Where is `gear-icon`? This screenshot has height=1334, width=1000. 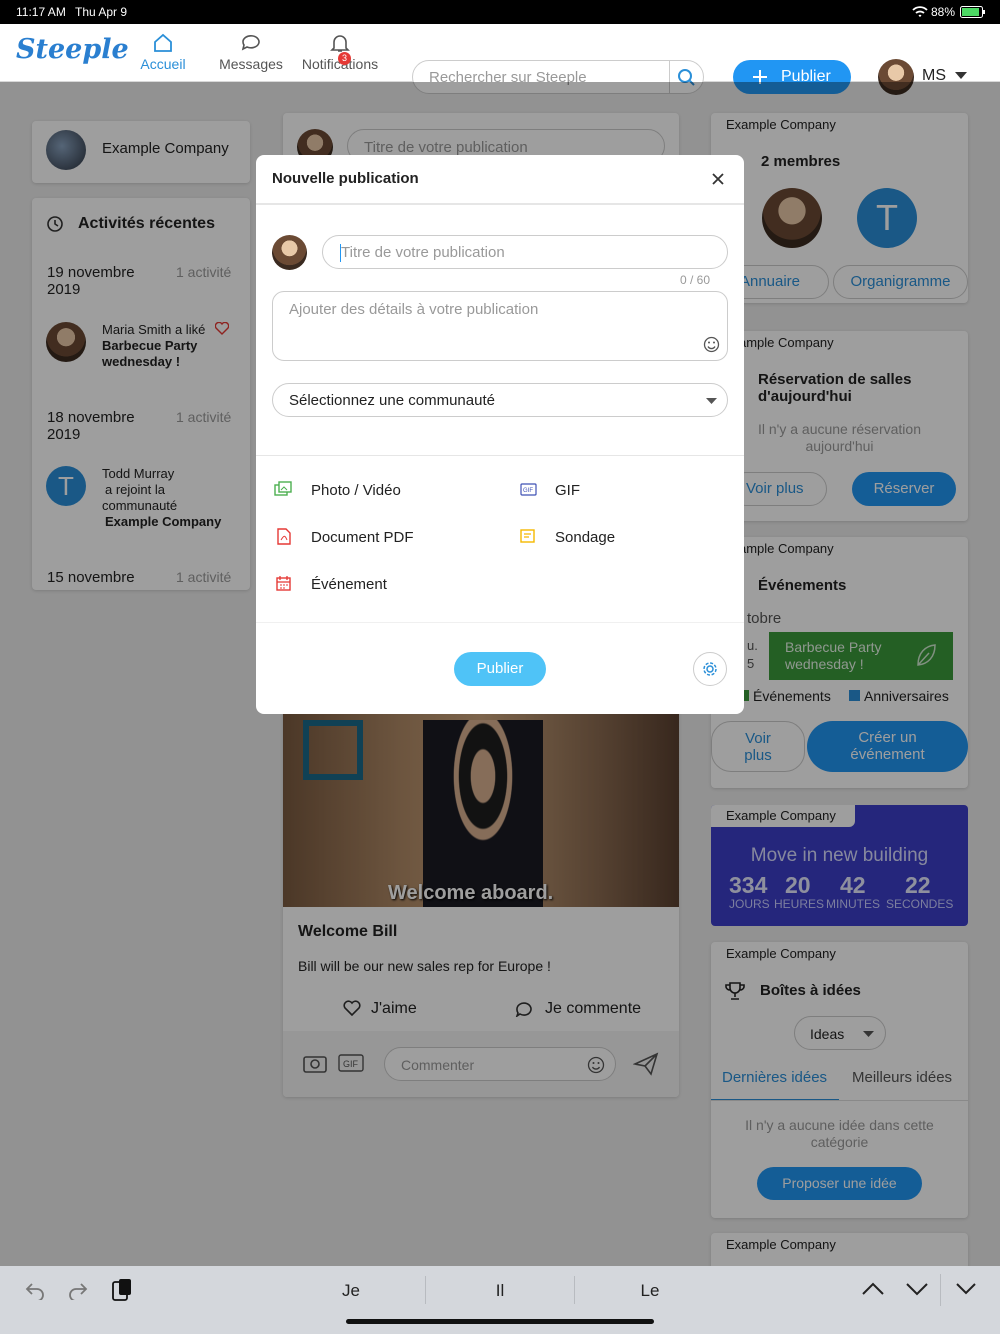
gear-icon is located at coordinates (710, 669).